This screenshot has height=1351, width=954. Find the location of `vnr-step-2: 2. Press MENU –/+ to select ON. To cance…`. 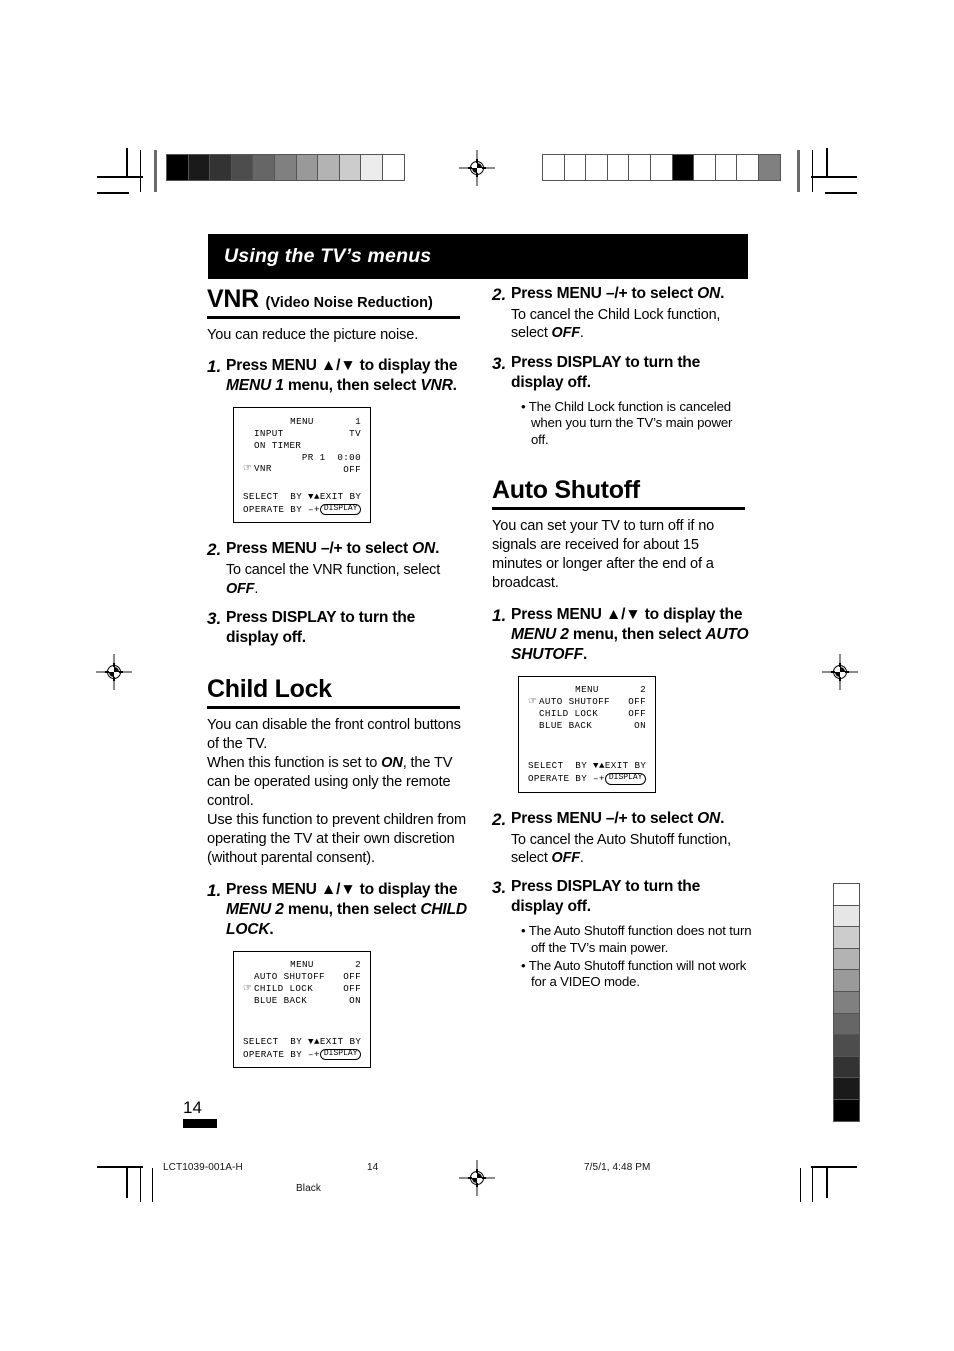

vnr-step-2: 2. Press MENU –/+ to select ON. To cance… is located at coordinates (337, 568).